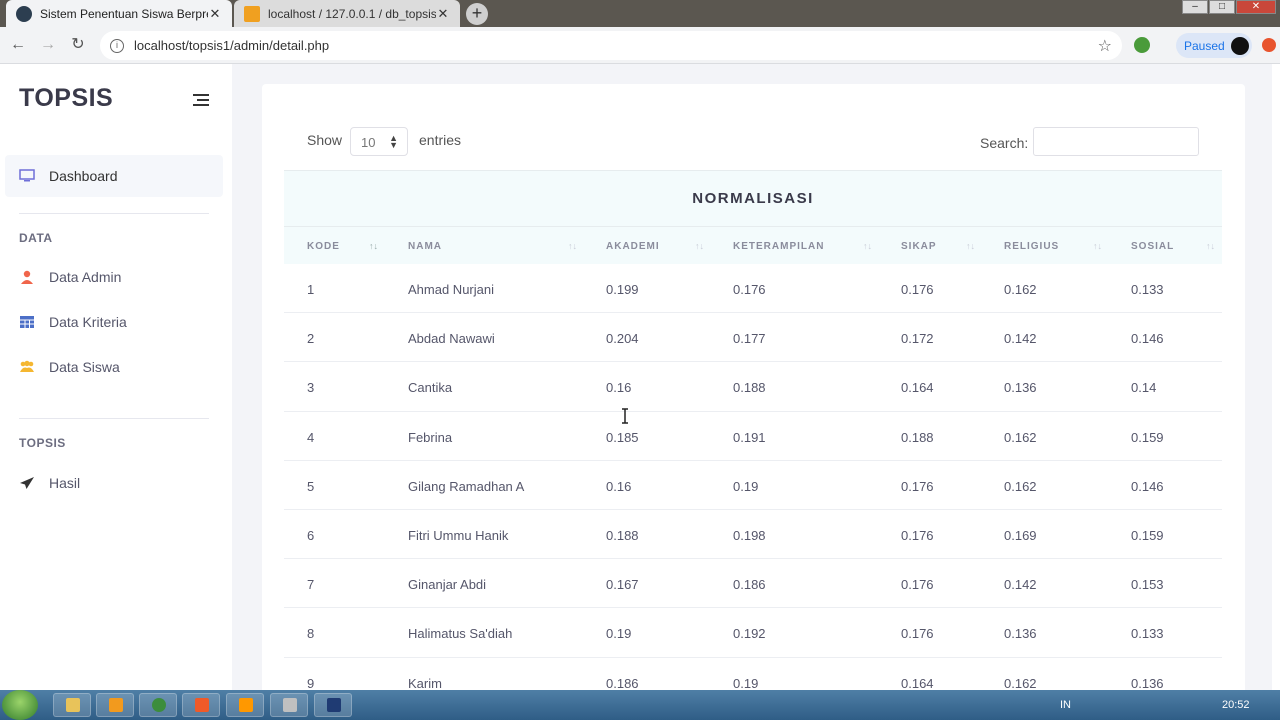 This screenshot has width=1280, height=720. I want to click on table-title: NORMALISASI, so click(753, 198).